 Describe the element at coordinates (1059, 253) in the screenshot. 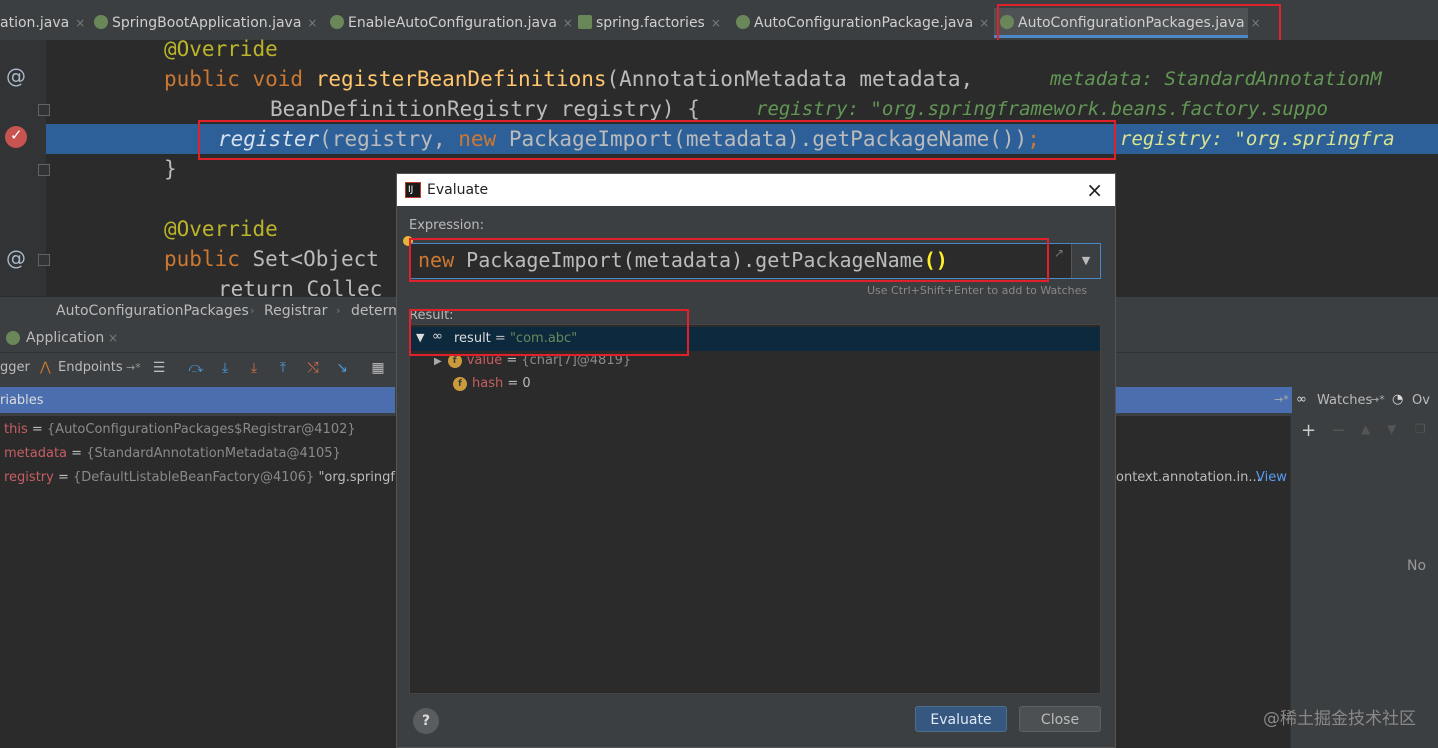

I see `expand-icon: ↗` at that location.